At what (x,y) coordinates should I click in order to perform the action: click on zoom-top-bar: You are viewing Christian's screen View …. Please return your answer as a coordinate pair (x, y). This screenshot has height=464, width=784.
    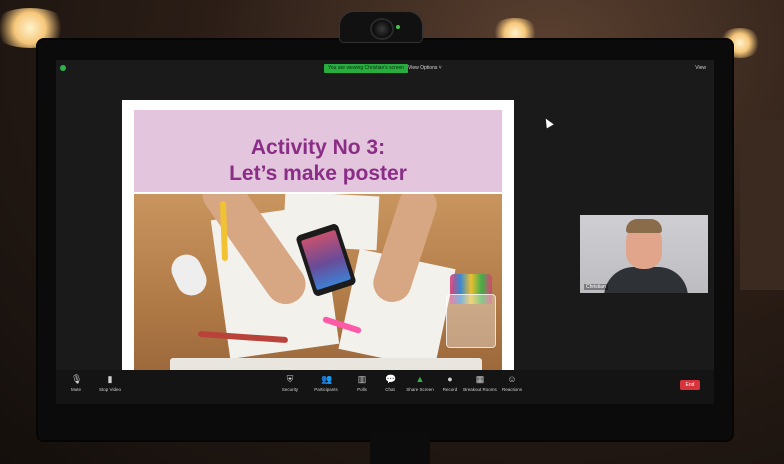
    Looking at the image, I should click on (385, 68).